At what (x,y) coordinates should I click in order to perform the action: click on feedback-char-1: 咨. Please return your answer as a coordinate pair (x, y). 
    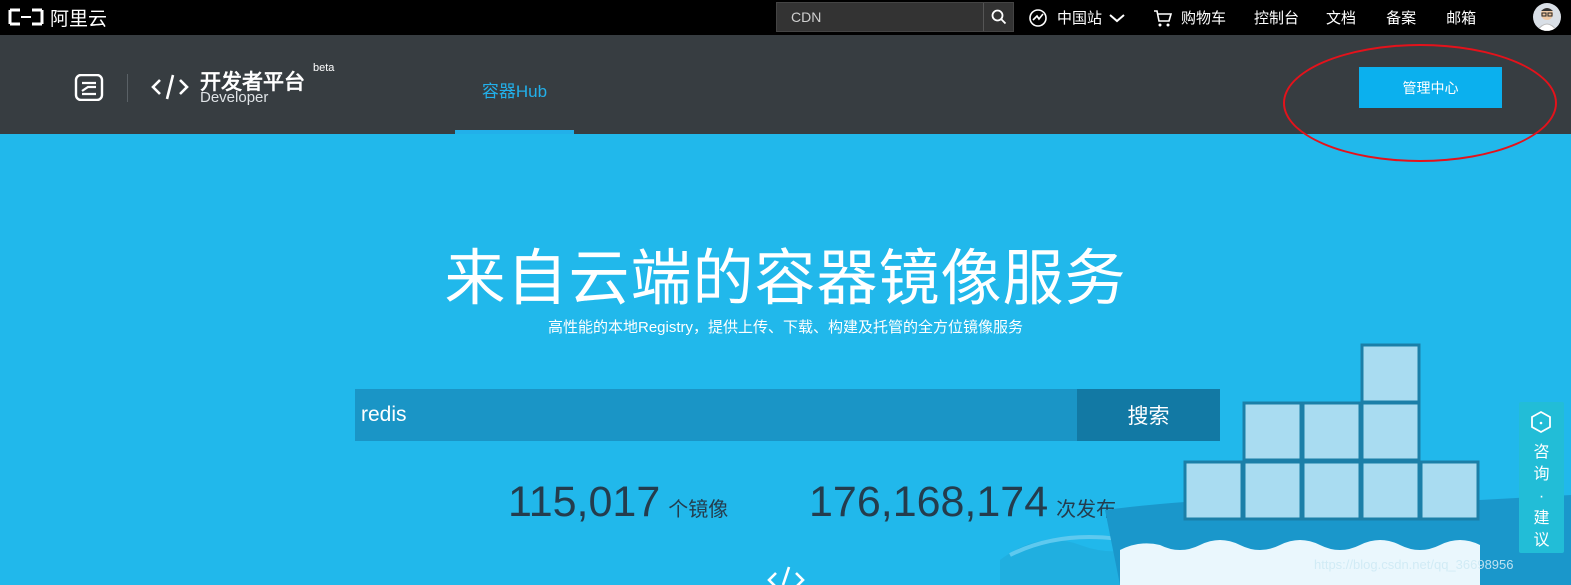
    Looking at the image, I should click on (1541, 452).